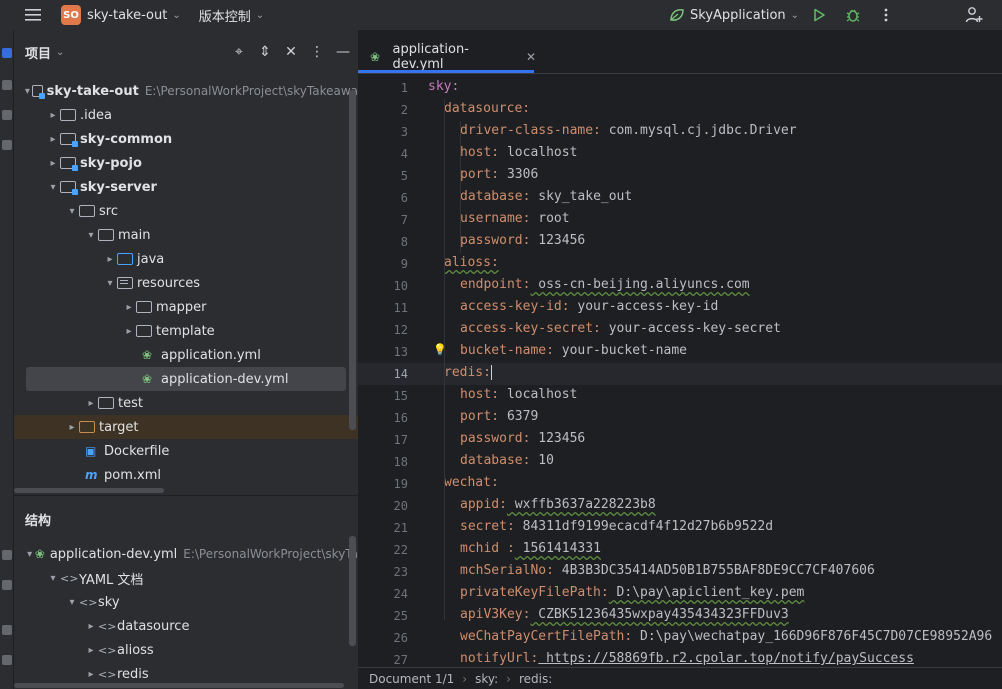  Describe the element at coordinates (546, 196) in the screenshot. I see `code-line: database: sky_take_out` at that location.